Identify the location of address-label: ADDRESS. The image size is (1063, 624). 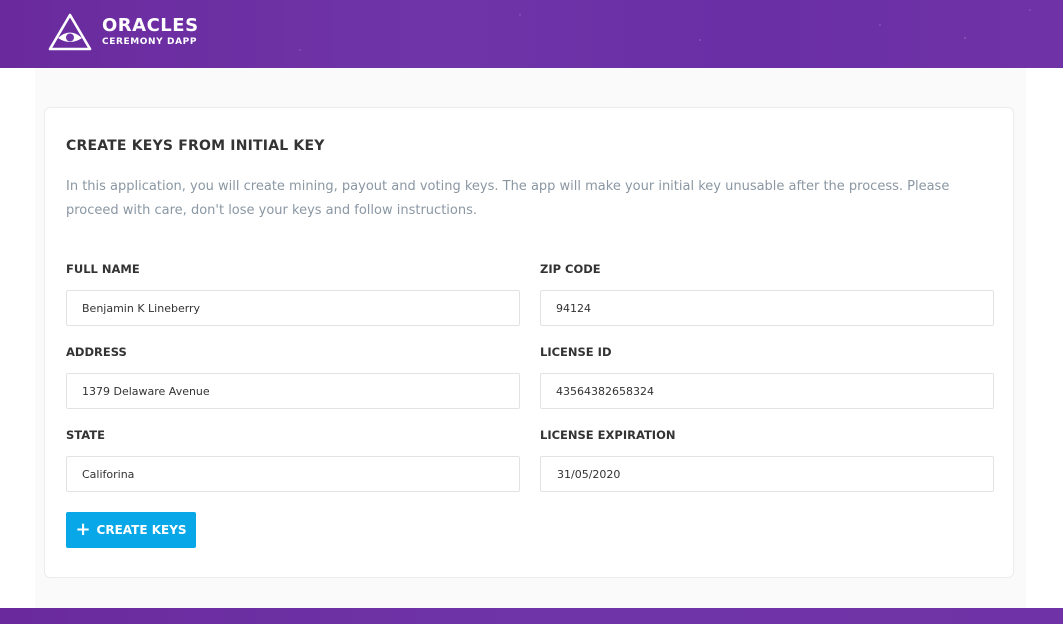
(96, 352).